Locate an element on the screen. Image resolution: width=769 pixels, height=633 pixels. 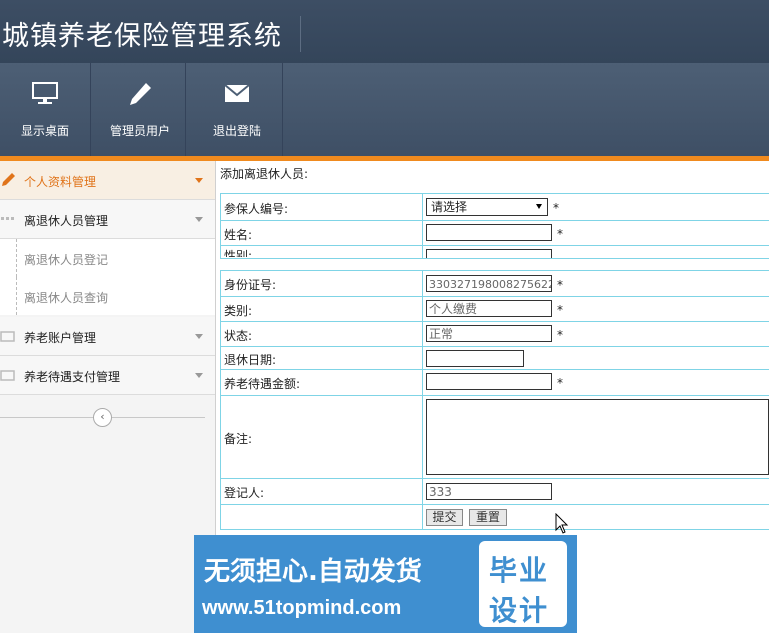
category-input: 个人缴费 is located at coordinates (489, 308).